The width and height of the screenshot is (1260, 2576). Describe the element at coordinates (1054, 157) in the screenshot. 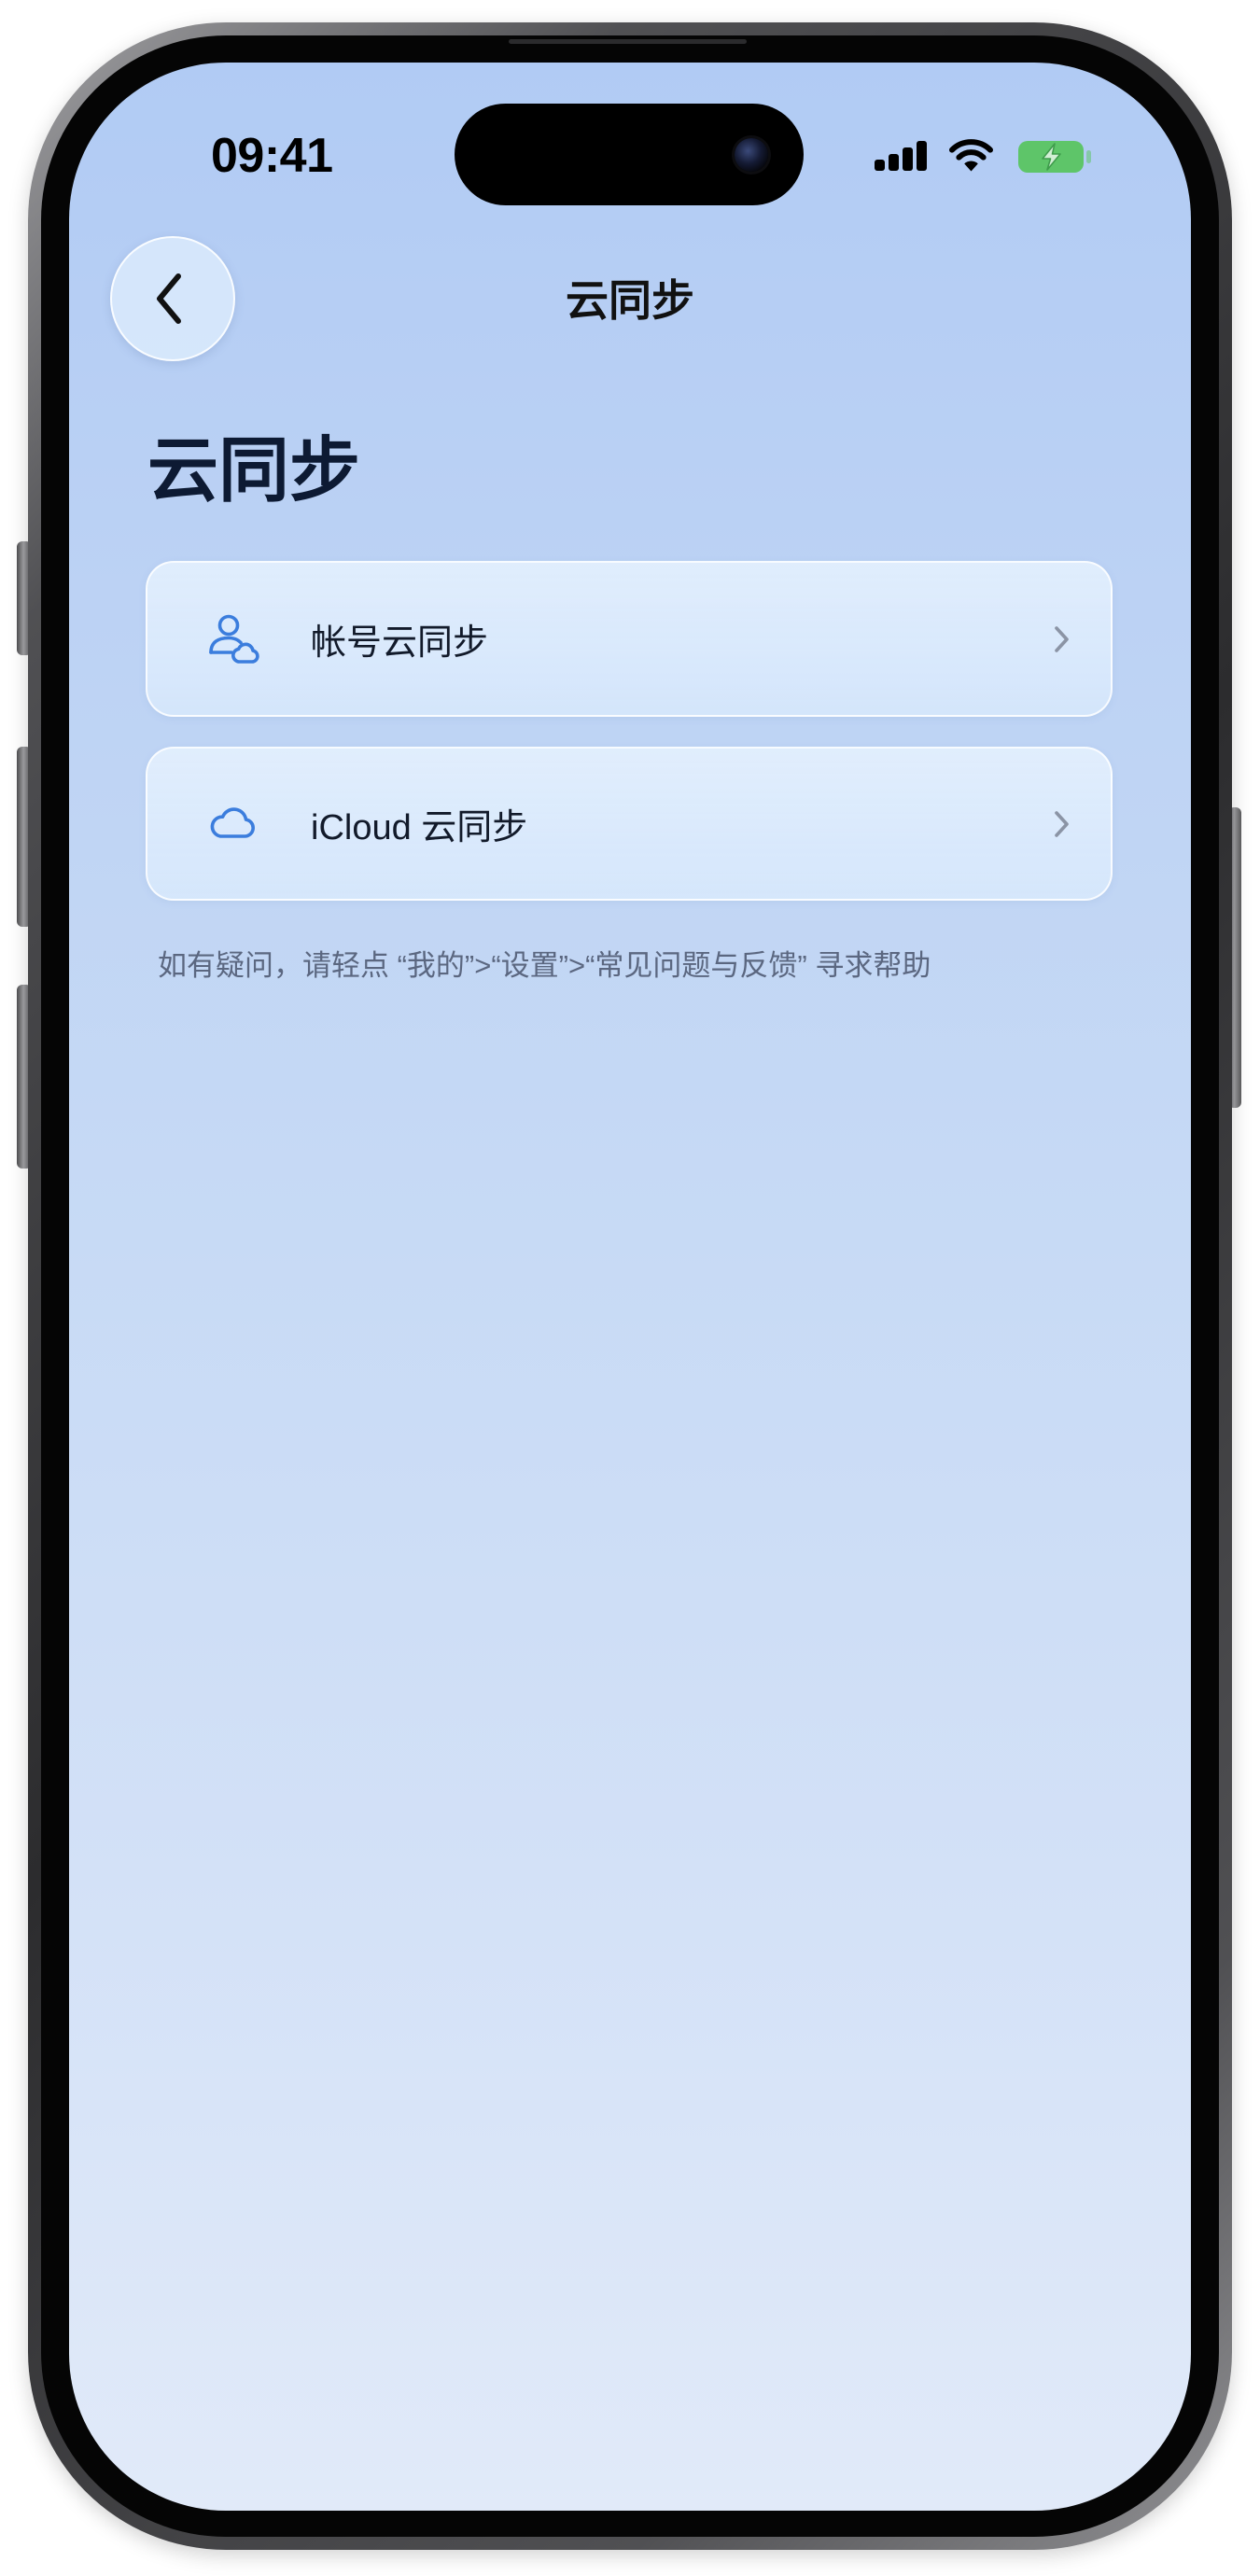

I see `battery-charging-icon` at that location.